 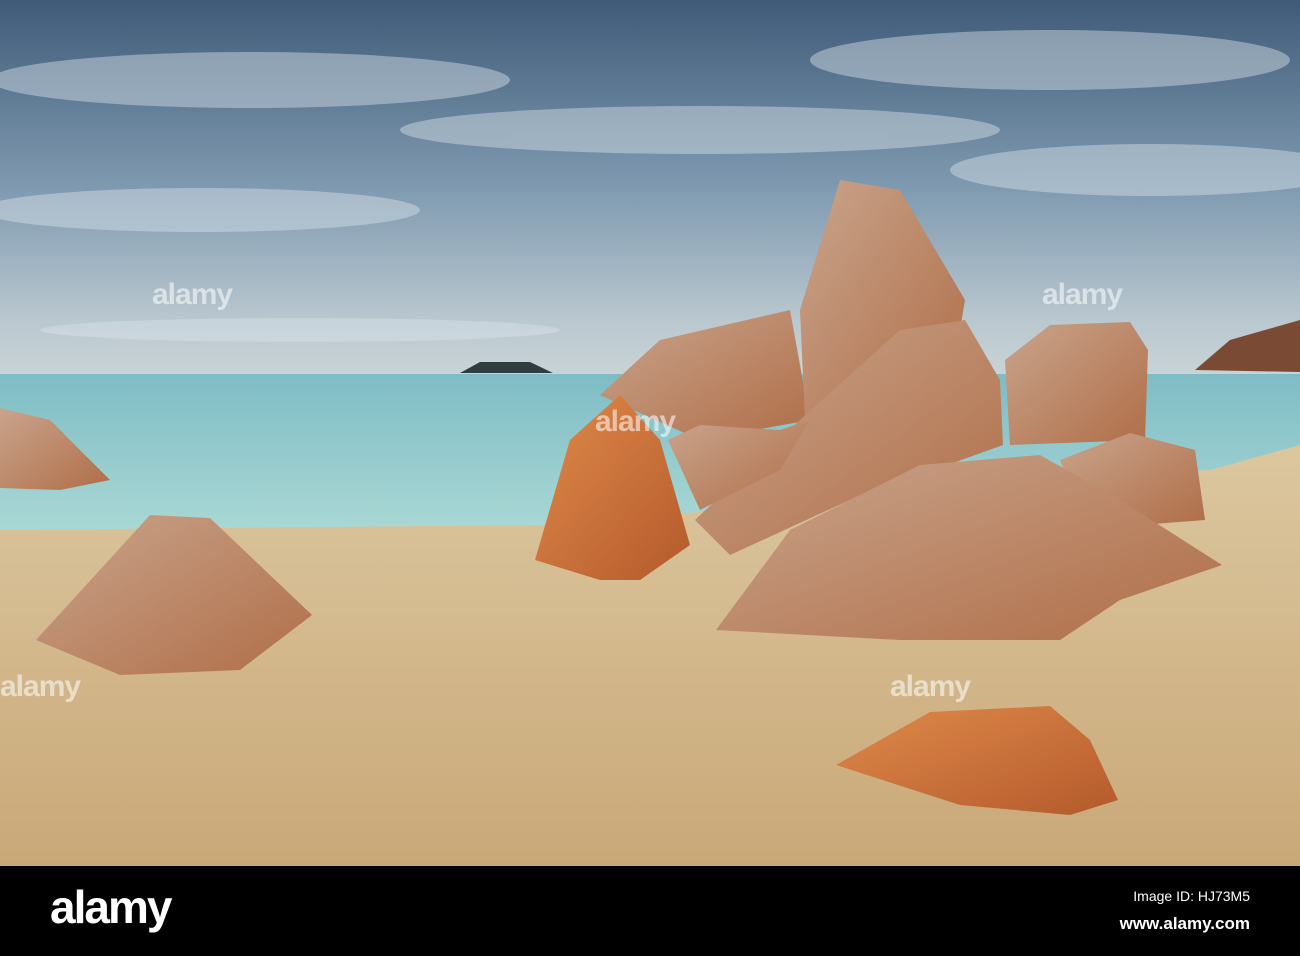 What do you see at coordinates (650, 911) in the screenshot?
I see `footer-bar: alamy Image ID: HJ73M5 www.alamy.com` at bounding box center [650, 911].